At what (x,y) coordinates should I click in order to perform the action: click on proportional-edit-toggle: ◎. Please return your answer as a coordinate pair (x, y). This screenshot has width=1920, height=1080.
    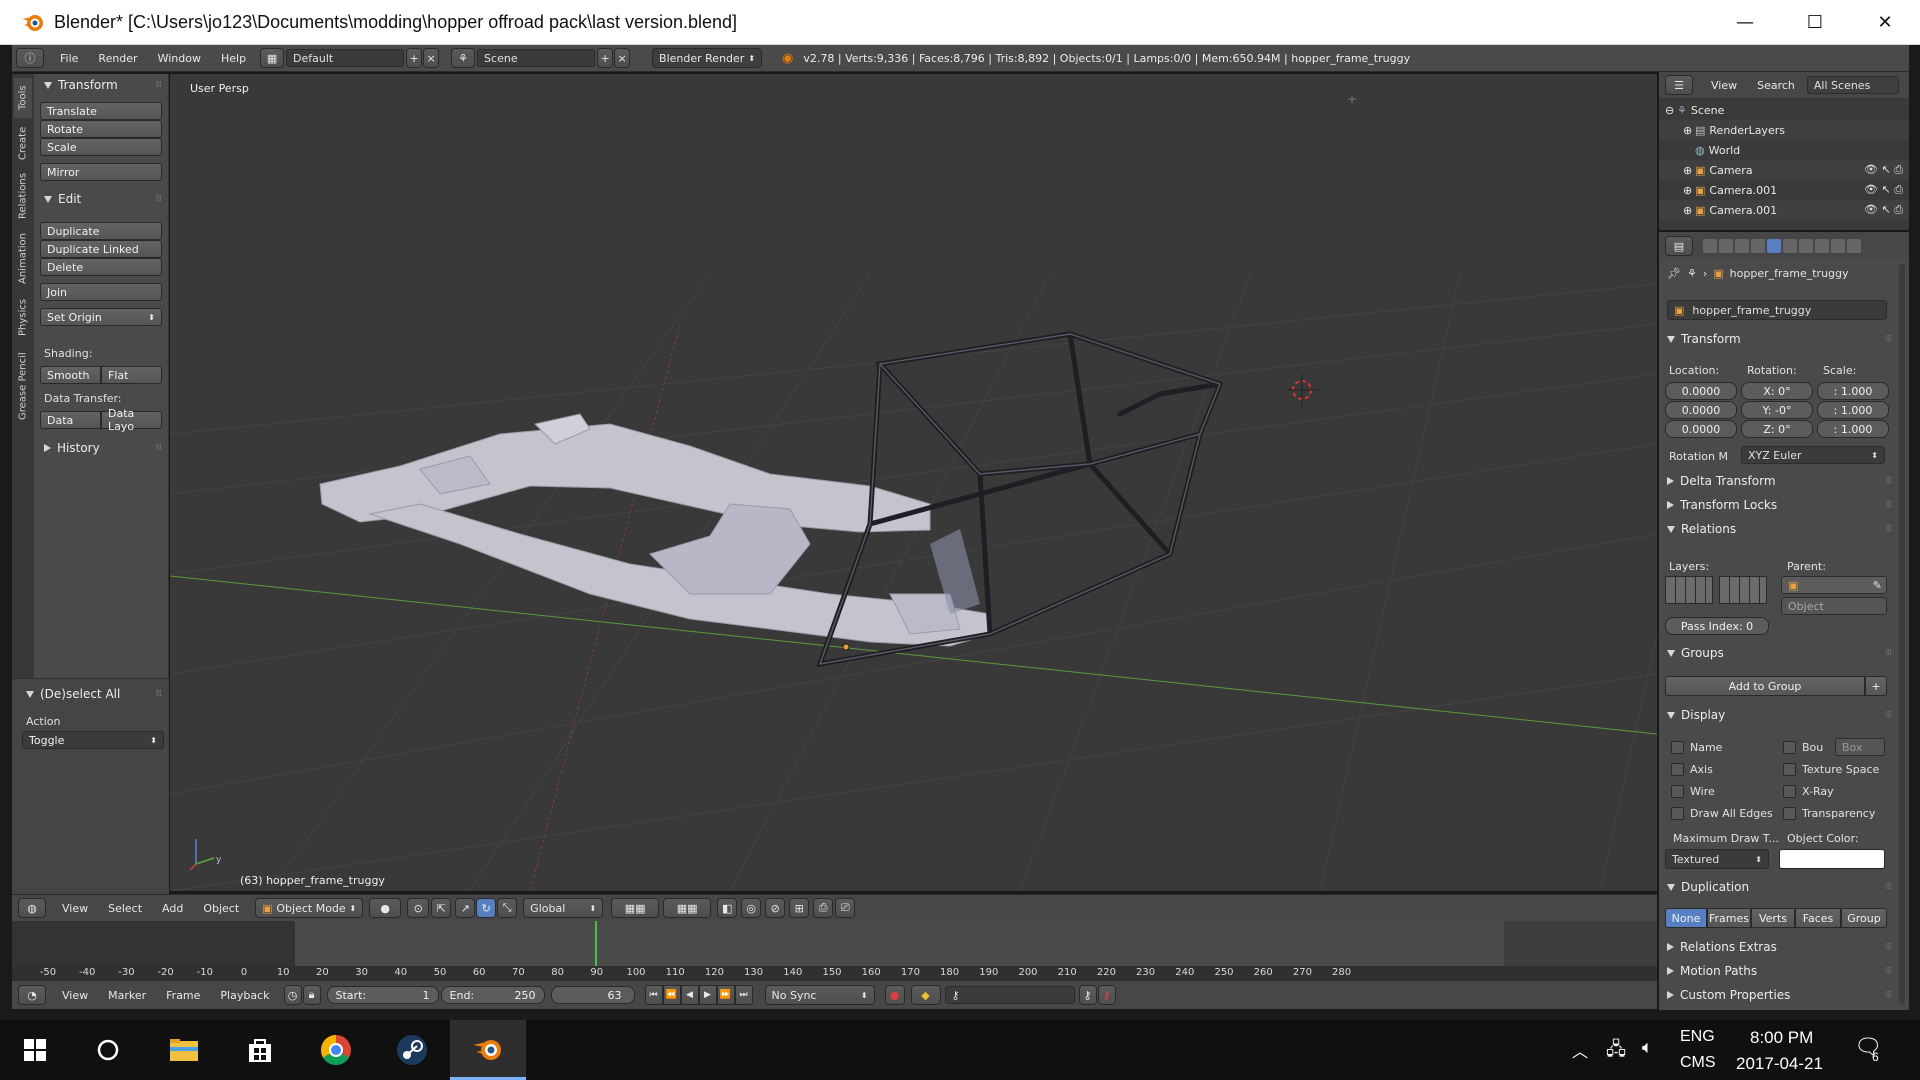
    Looking at the image, I should click on (751, 908).